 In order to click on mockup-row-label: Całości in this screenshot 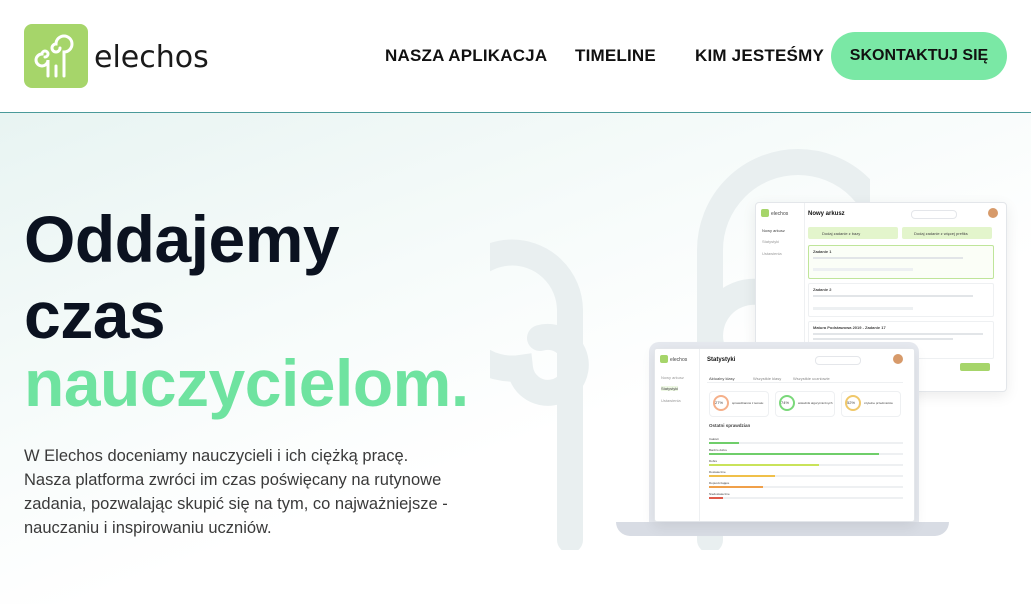, I will do `click(714, 439)`.